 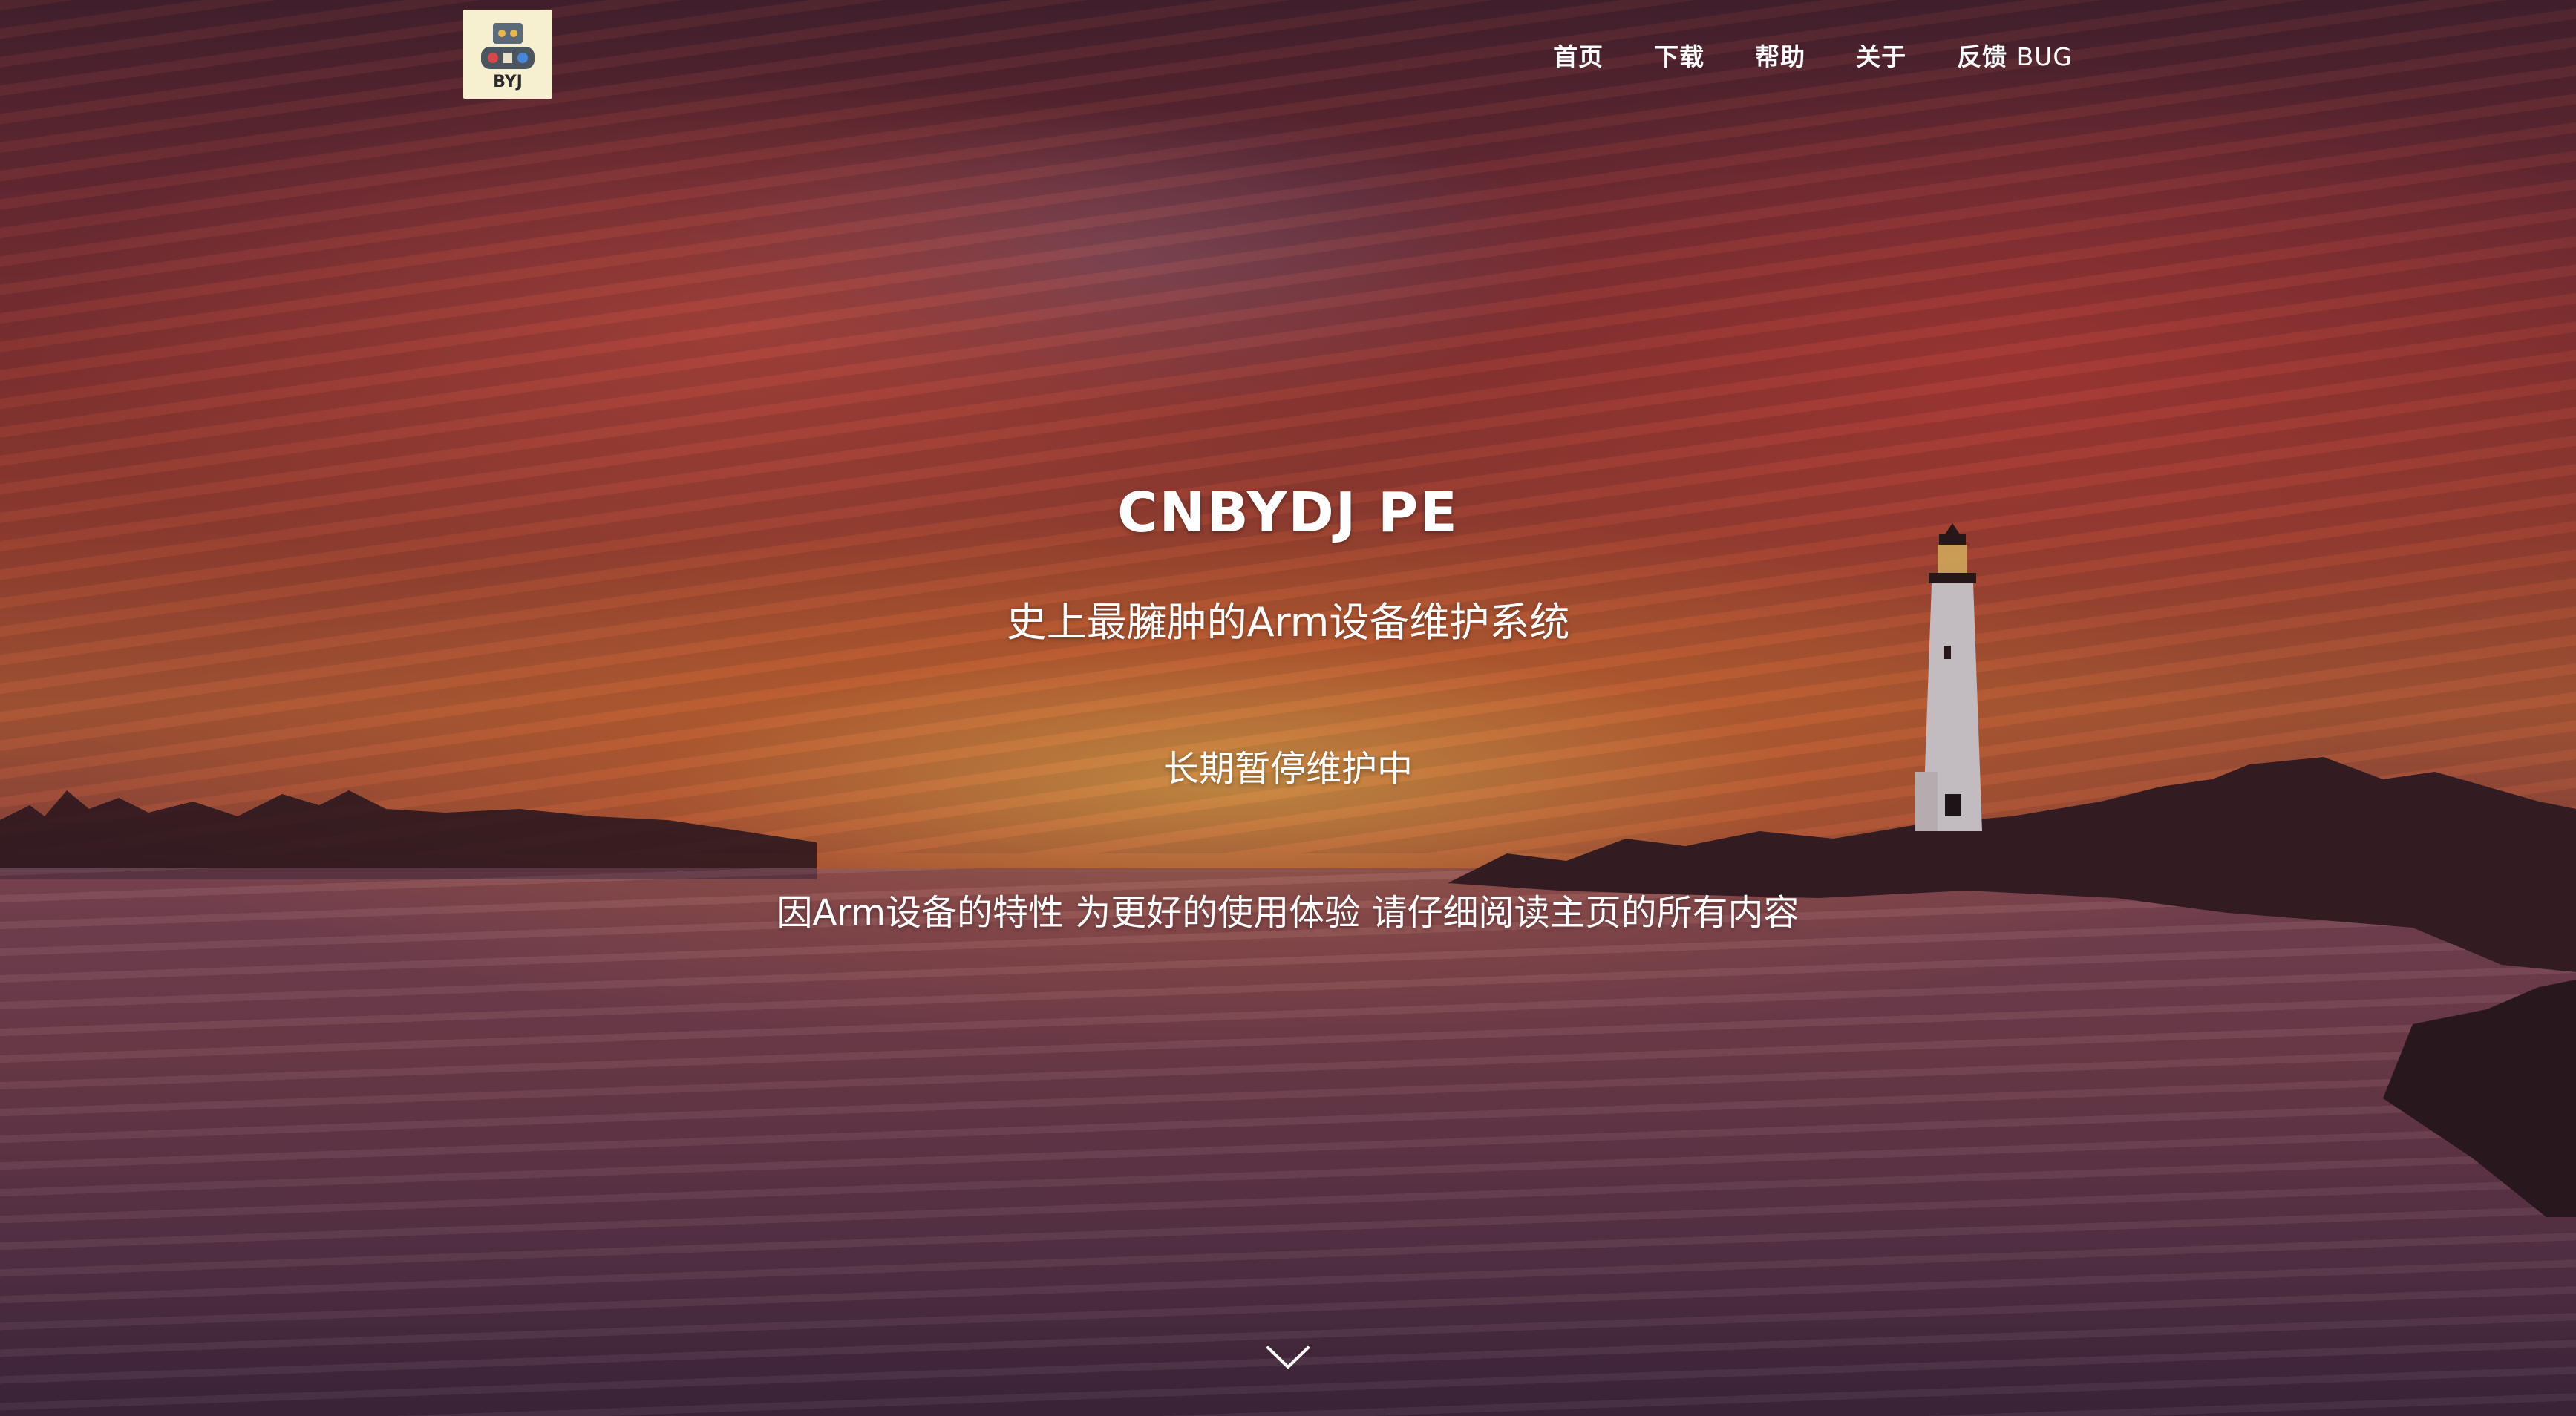 What do you see at coordinates (1288, 513) in the screenshot?
I see `hero-title: CNBYDJ PE` at bounding box center [1288, 513].